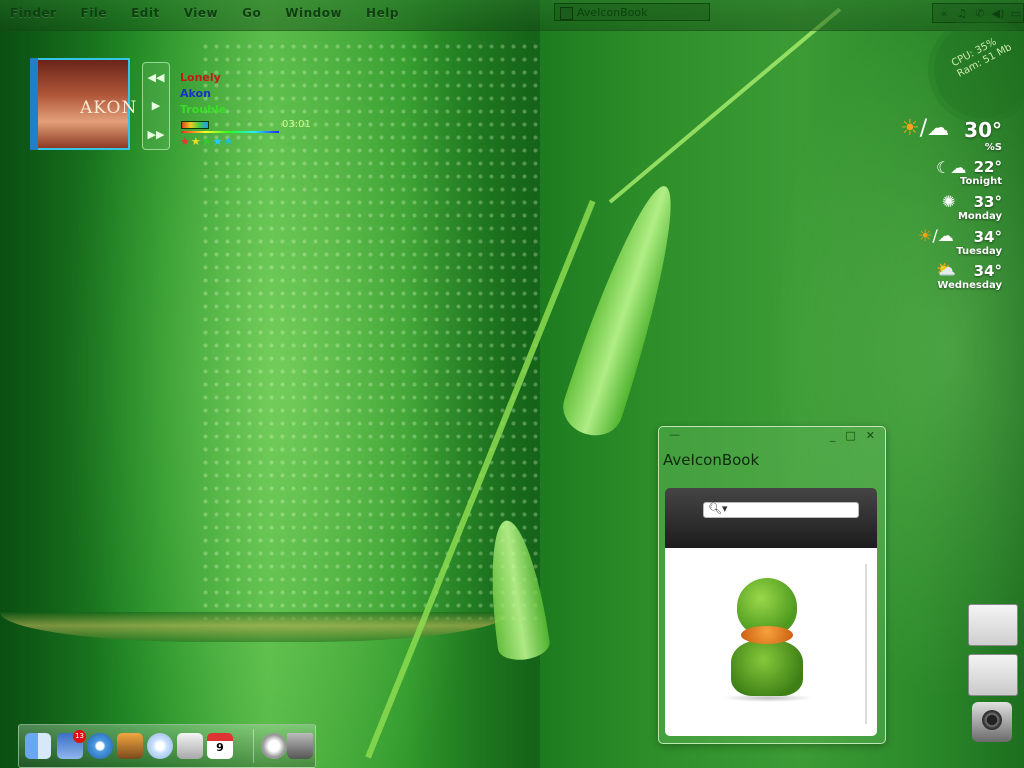 Image resolution: width=1024 pixels, height=768 pixels. What do you see at coordinates (300, 746) in the screenshot?
I see `trash-icon` at bounding box center [300, 746].